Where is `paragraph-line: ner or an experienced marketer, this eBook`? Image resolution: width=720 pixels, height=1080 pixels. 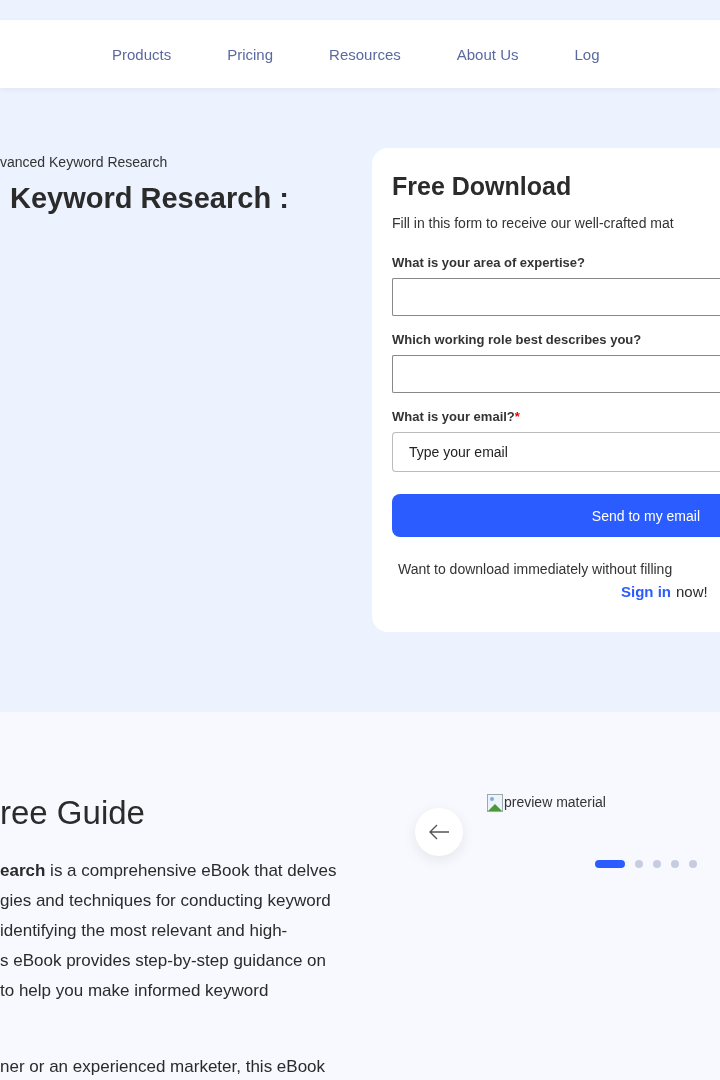
paragraph-line: ner or an experienced marketer, this eBook is located at coordinates (163, 1067).